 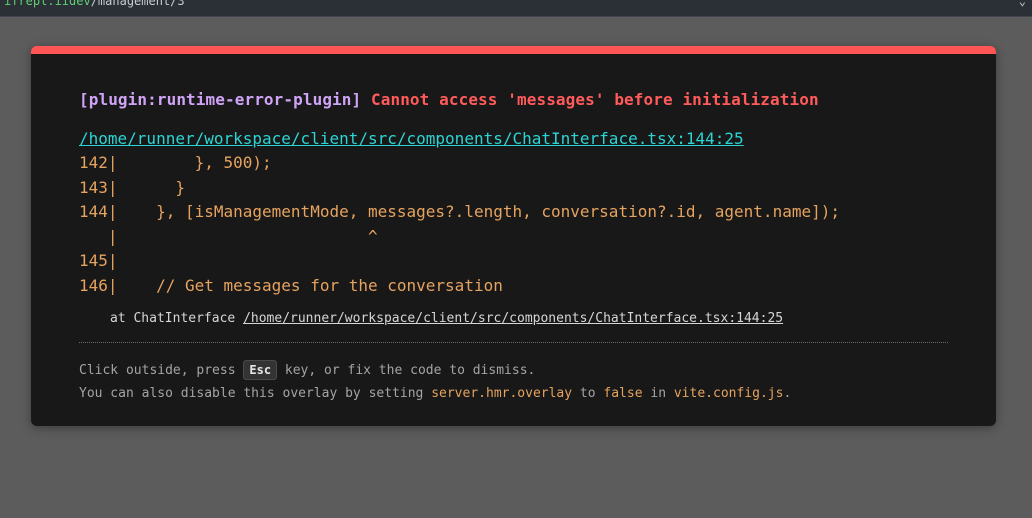 I want to click on tip-text: in, so click(x=658, y=393).